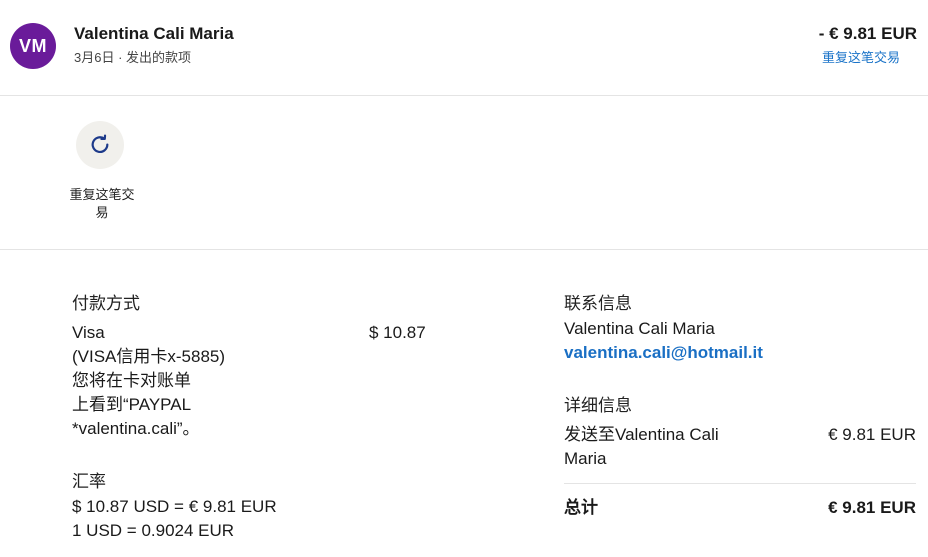 The height and width of the screenshot is (557, 928). Describe the element at coordinates (102, 203) in the screenshot. I see `repeat-transaction-label: 重复这笔交易` at that location.